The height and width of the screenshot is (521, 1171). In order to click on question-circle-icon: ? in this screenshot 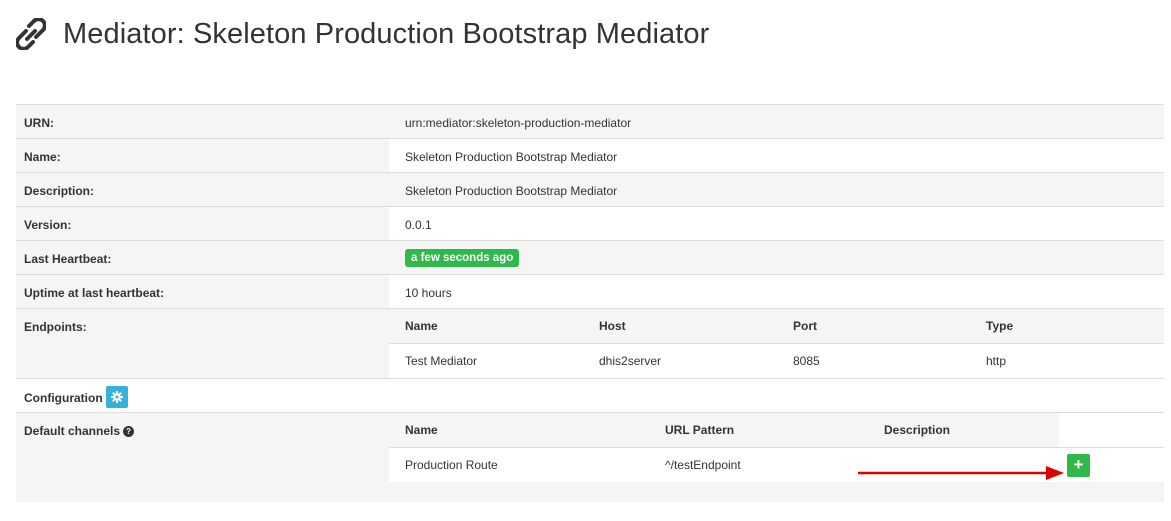, I will do `click(129, 431)`.